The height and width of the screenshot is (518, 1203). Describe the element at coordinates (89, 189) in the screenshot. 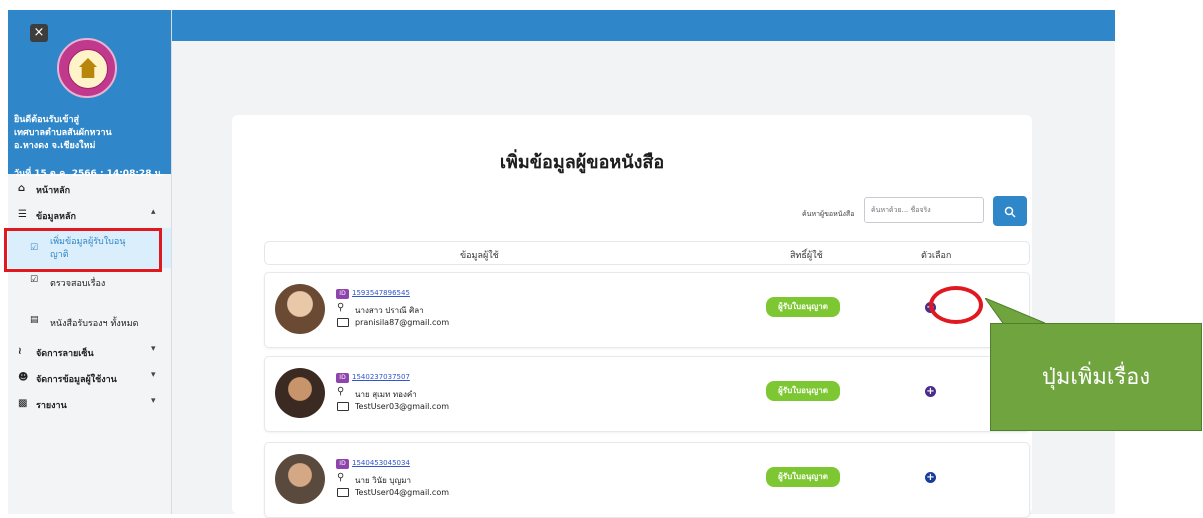

I see `sidebar-item-home: ⌂ หน้าหลัก` at that location.